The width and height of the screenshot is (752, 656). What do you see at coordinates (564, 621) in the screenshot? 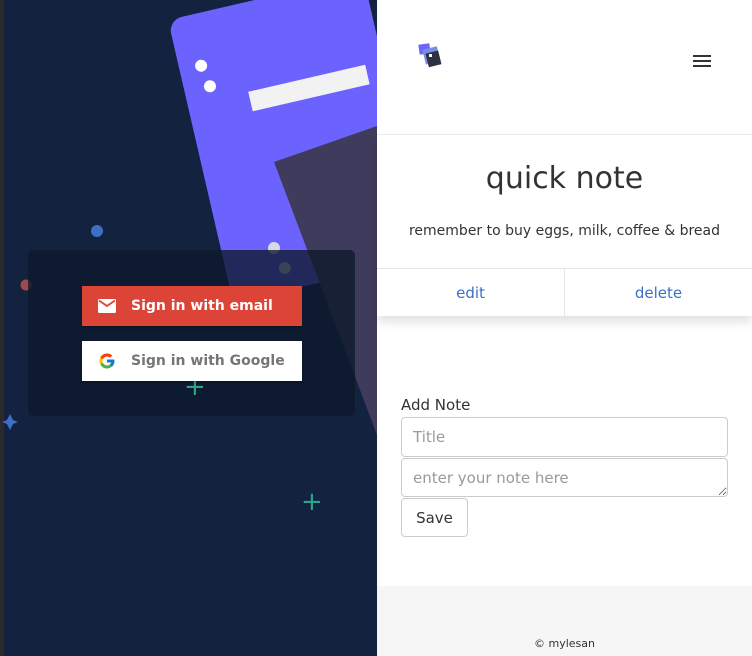
I see `footer: © mylesan` at bounding box center [564, 621].